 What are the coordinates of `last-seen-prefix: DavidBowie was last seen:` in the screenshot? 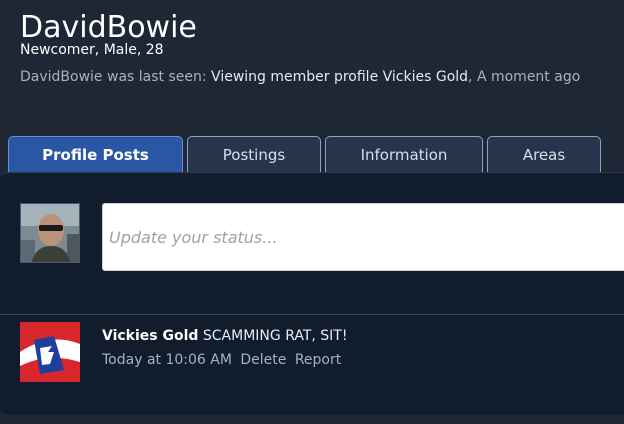 It's located at (113, 77).